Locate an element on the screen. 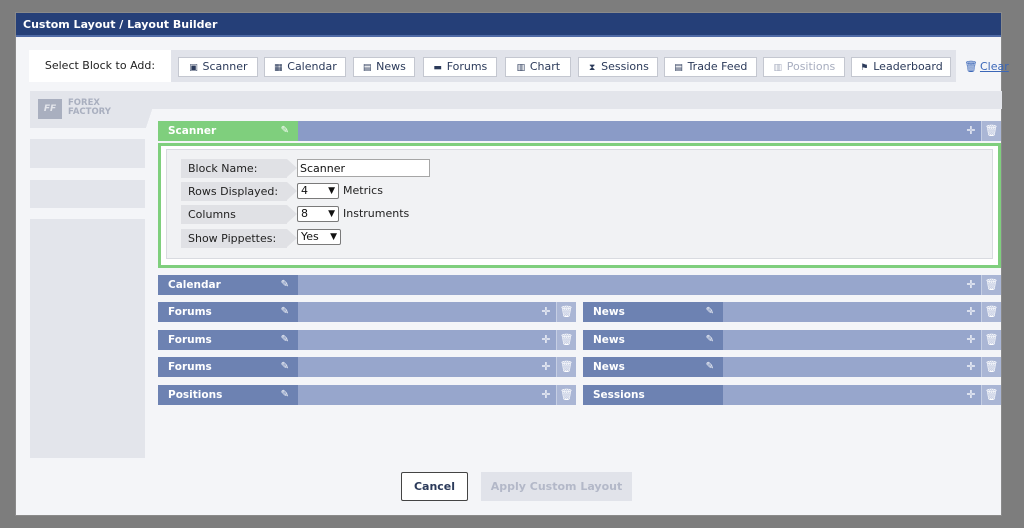 The width and height of the screenshot is (1024, 528). add-positions-button: ▥ Positions is located at coordinates (804, 67).